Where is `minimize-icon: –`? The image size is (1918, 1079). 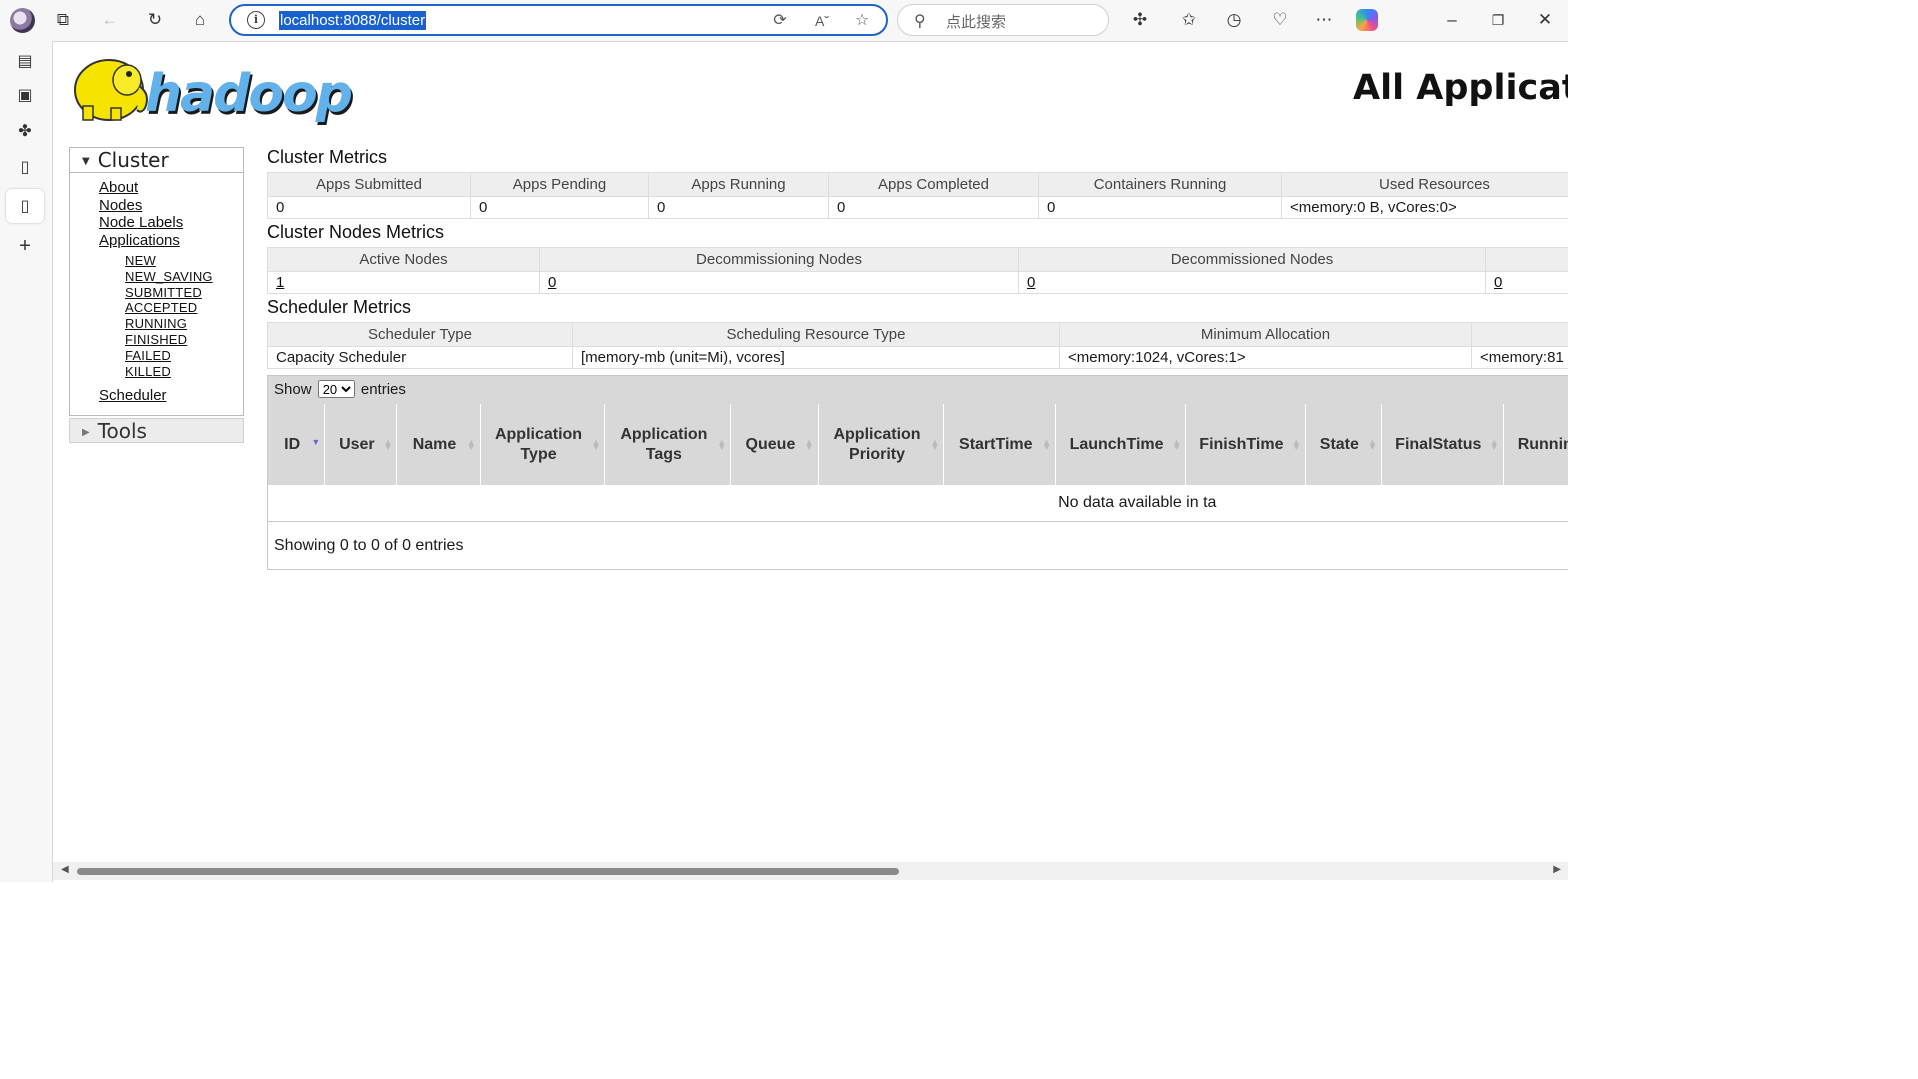
minimize-icon: – is located at coordinates (1452, 20).